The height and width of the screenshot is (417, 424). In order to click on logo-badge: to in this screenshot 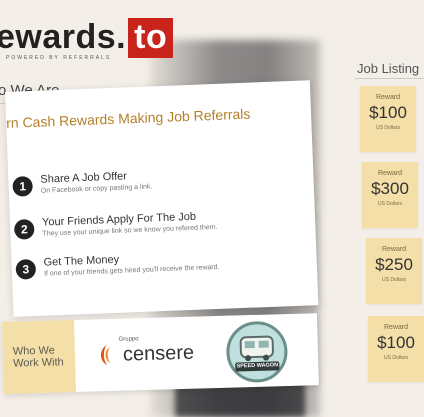, I will do `click(151, 38)`.